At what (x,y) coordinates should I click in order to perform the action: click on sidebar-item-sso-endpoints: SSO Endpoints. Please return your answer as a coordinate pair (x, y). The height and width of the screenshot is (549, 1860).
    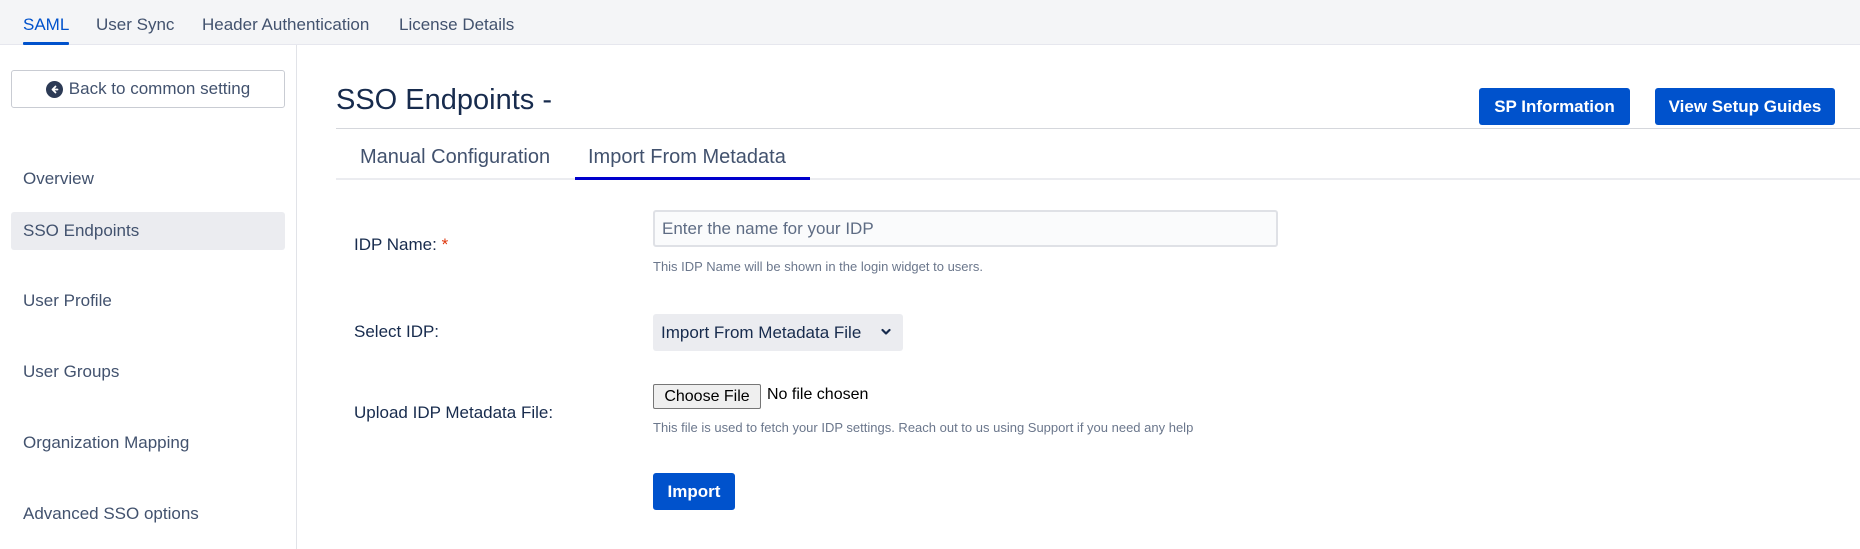
    Looking at the image, I should click on (148, 231).